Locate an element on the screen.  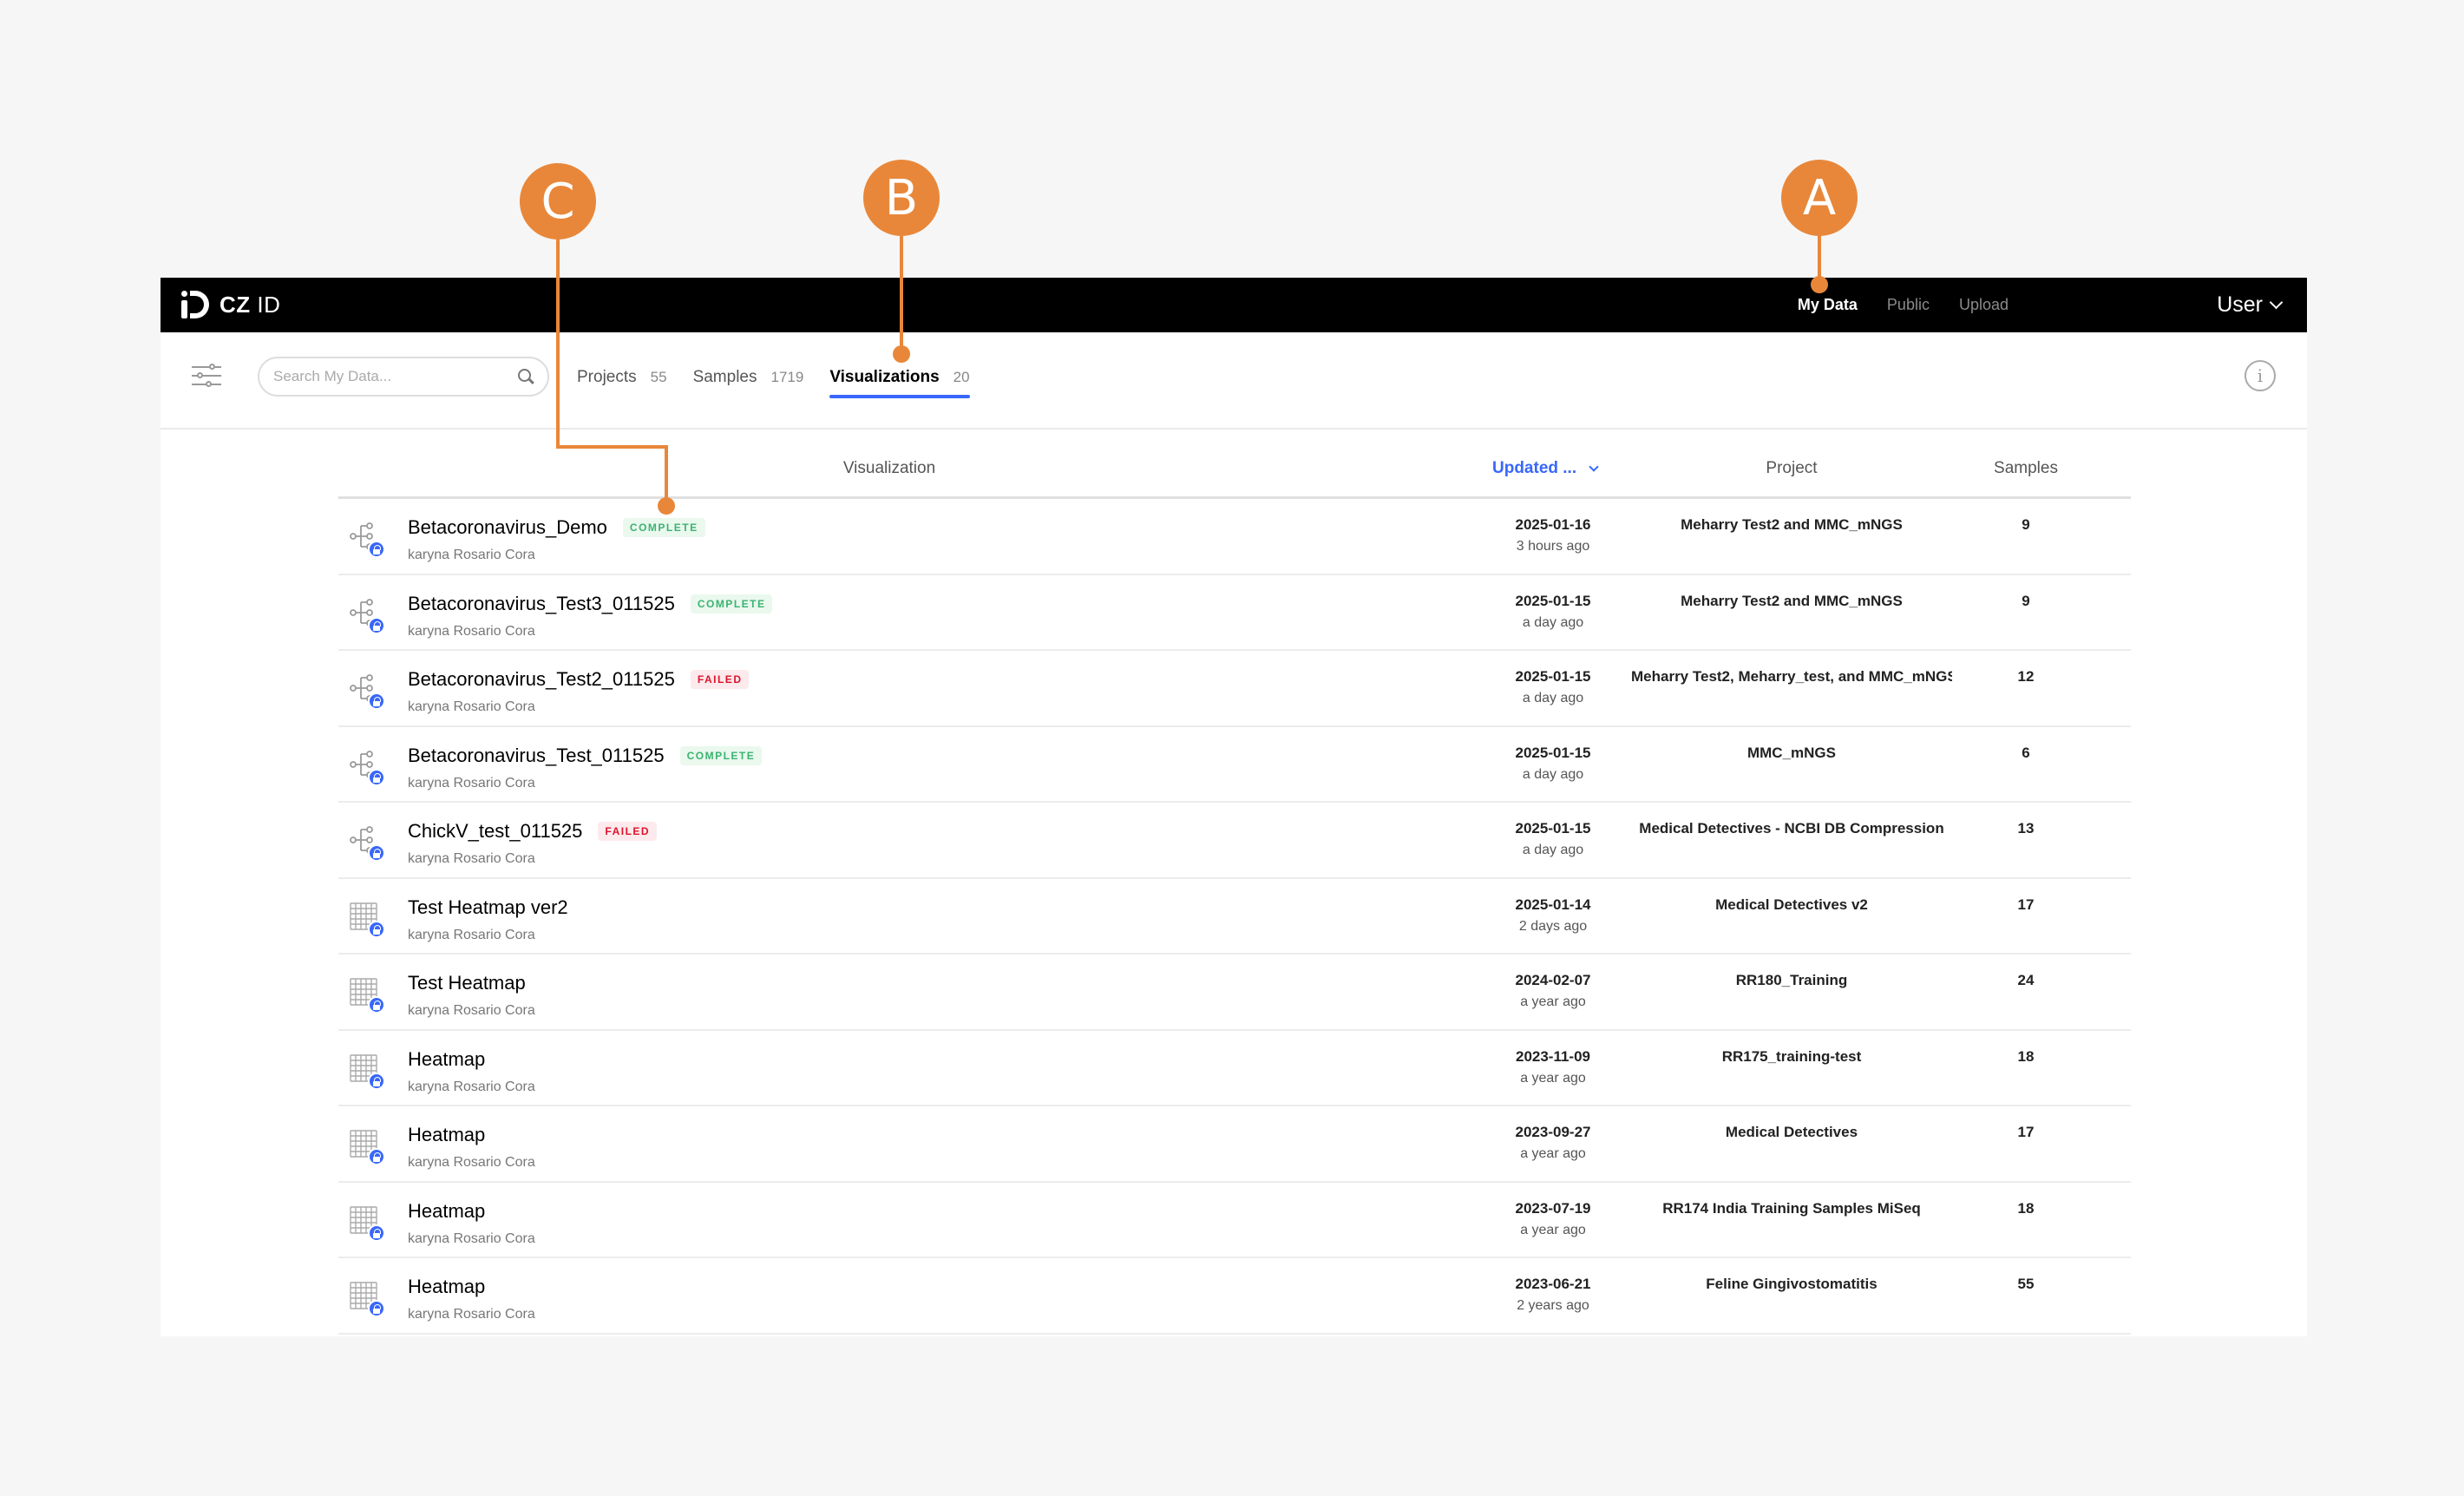
column-header-samples: Samples is located at coordinates (2026, 468).